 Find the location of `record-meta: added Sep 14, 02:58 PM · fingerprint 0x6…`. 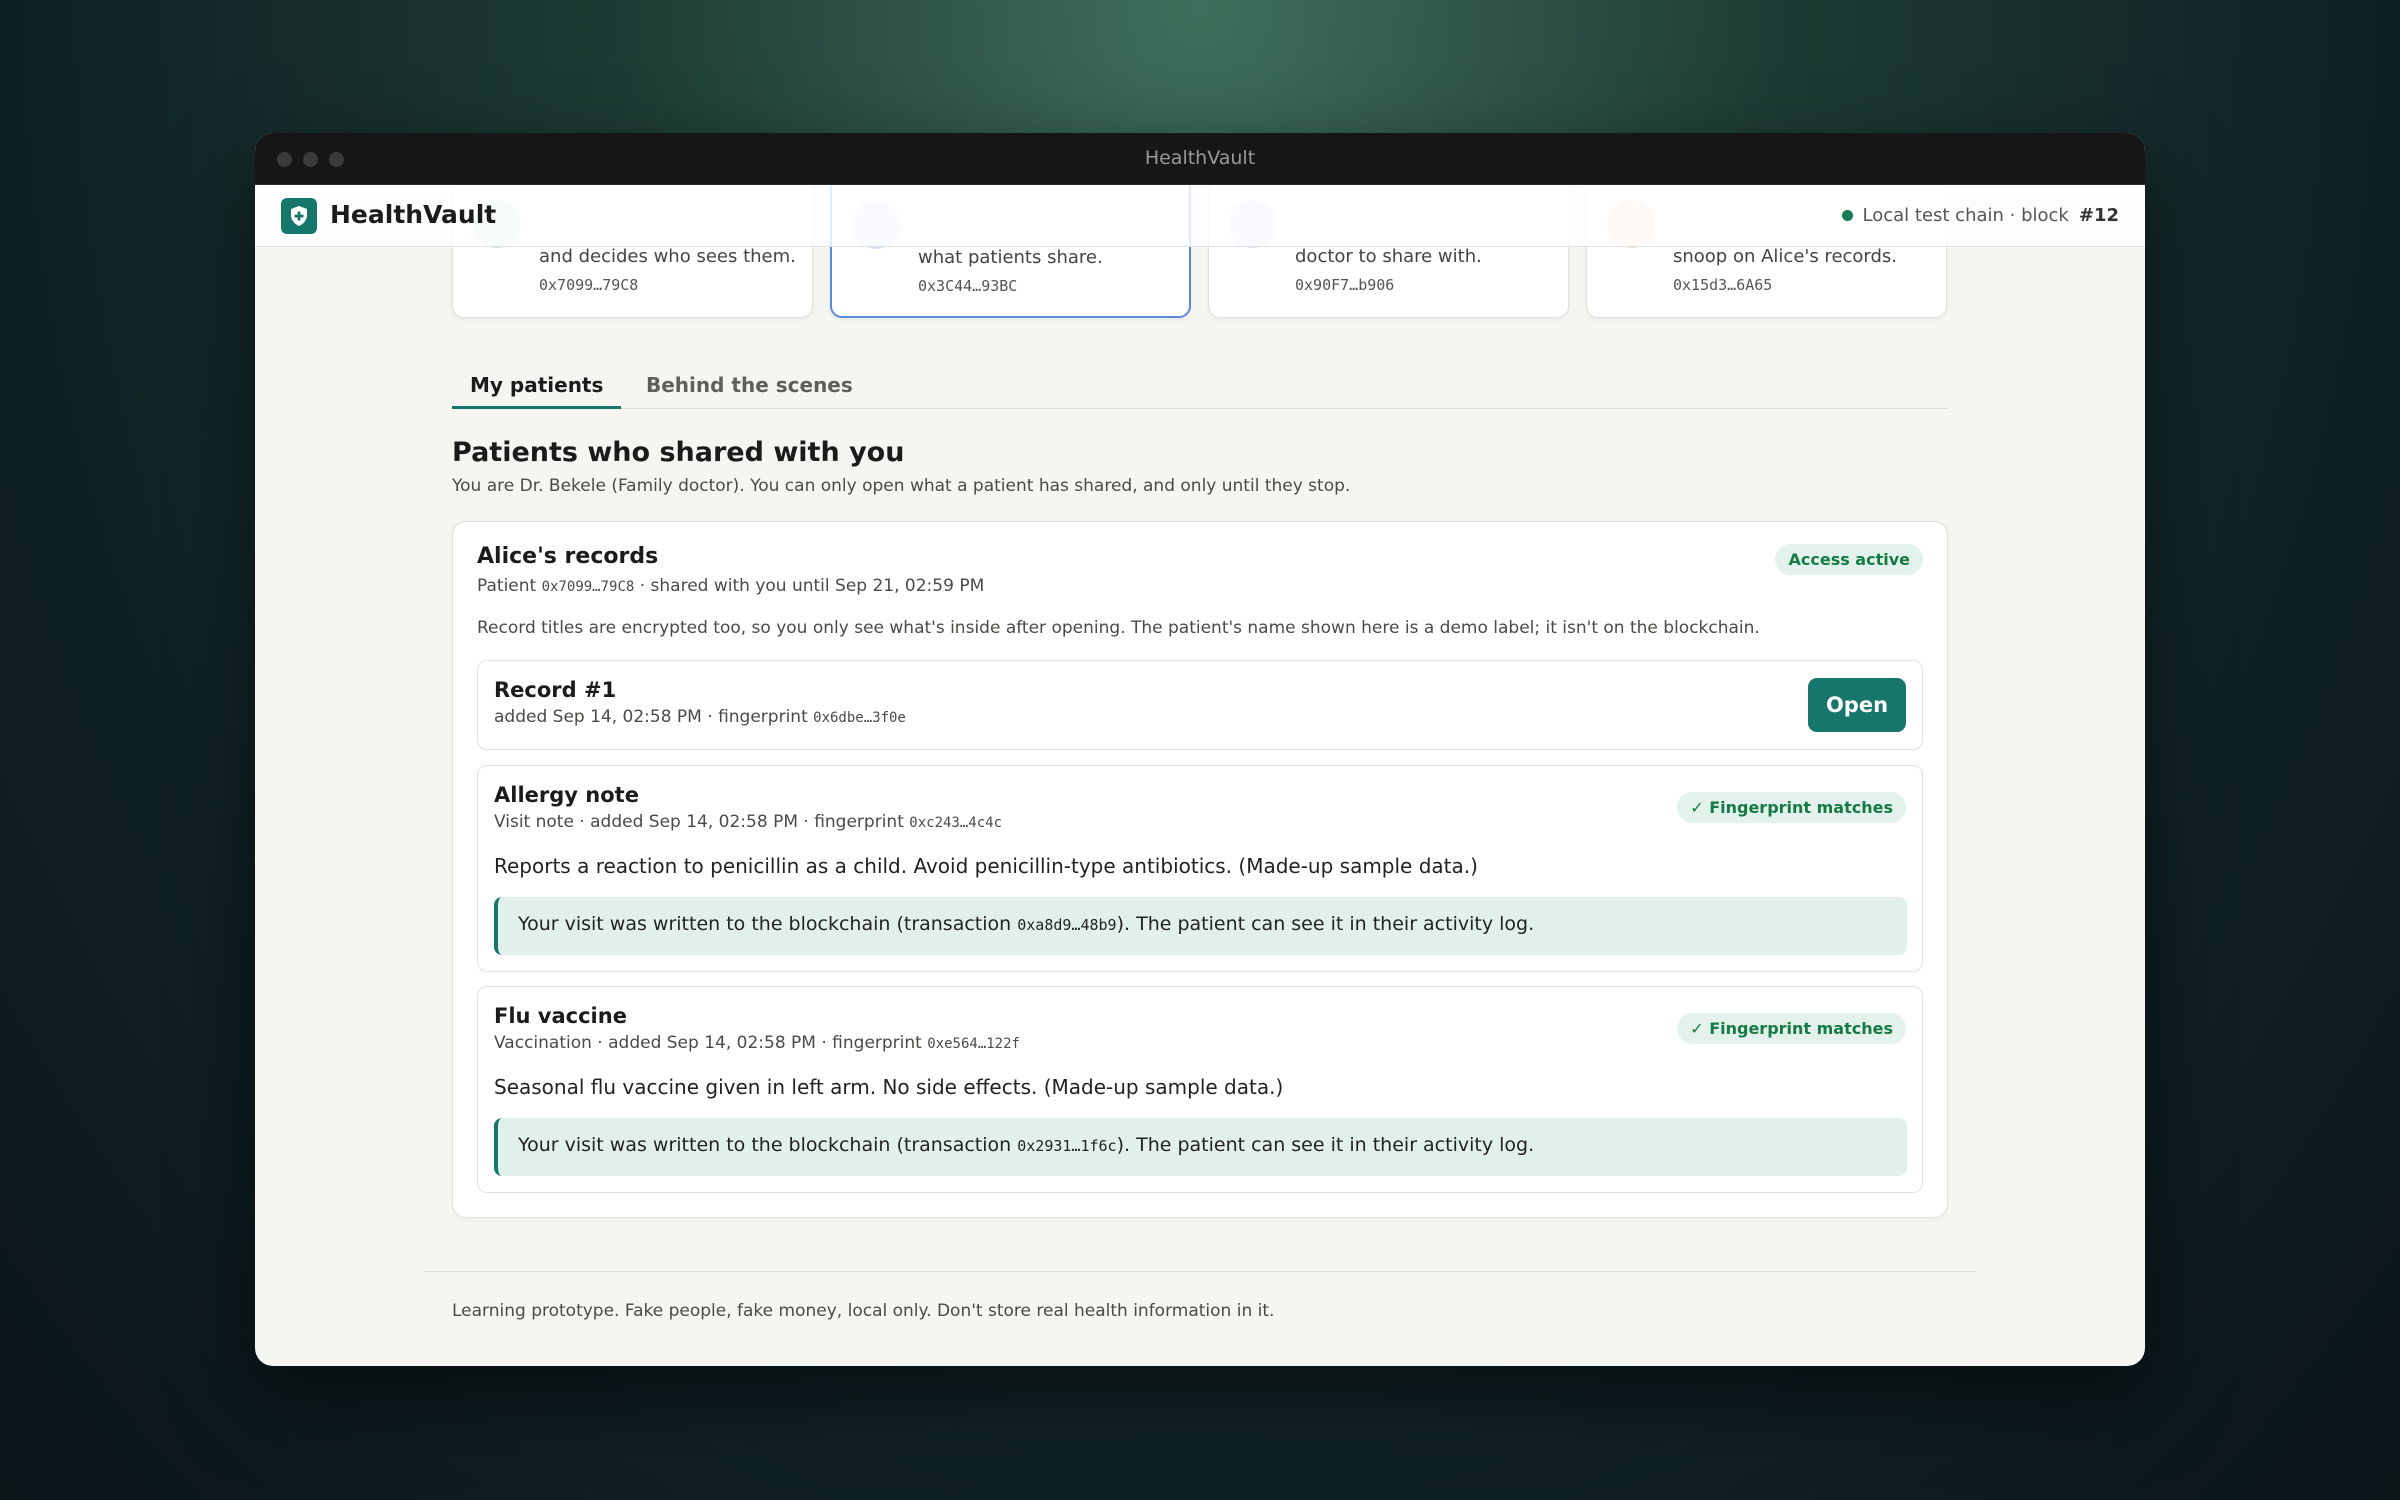

record-meta: added Sep 14, 02:58 PM · fingerprint 0x6… is located at coordinates (700, 717).